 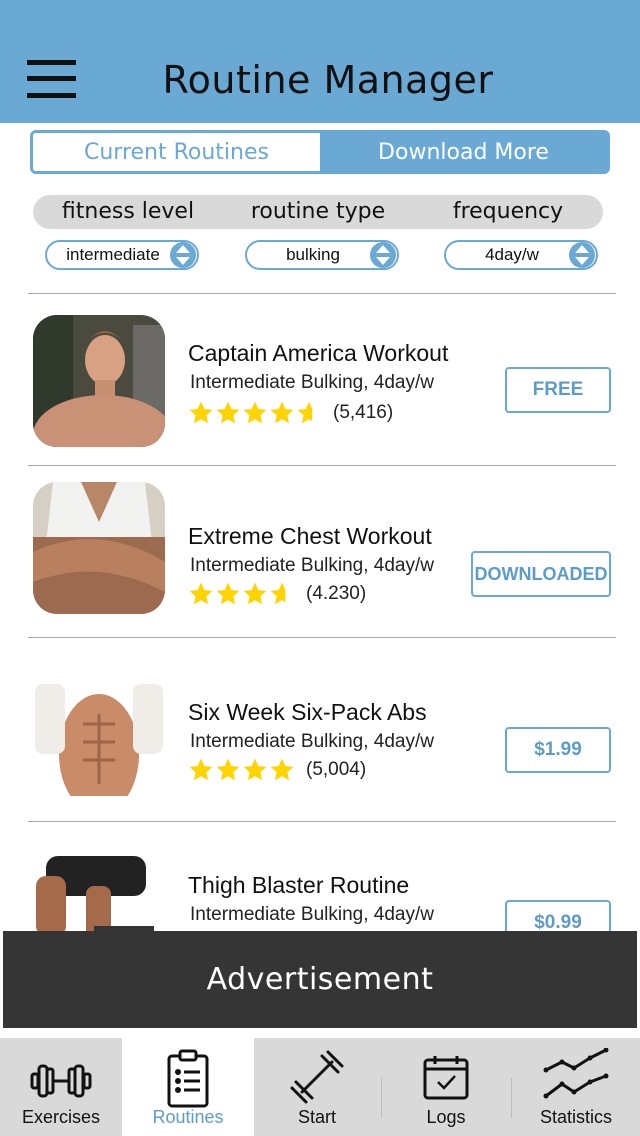 I want to click on advertisement-banner: Advertisement, so click(x=320, y=979).